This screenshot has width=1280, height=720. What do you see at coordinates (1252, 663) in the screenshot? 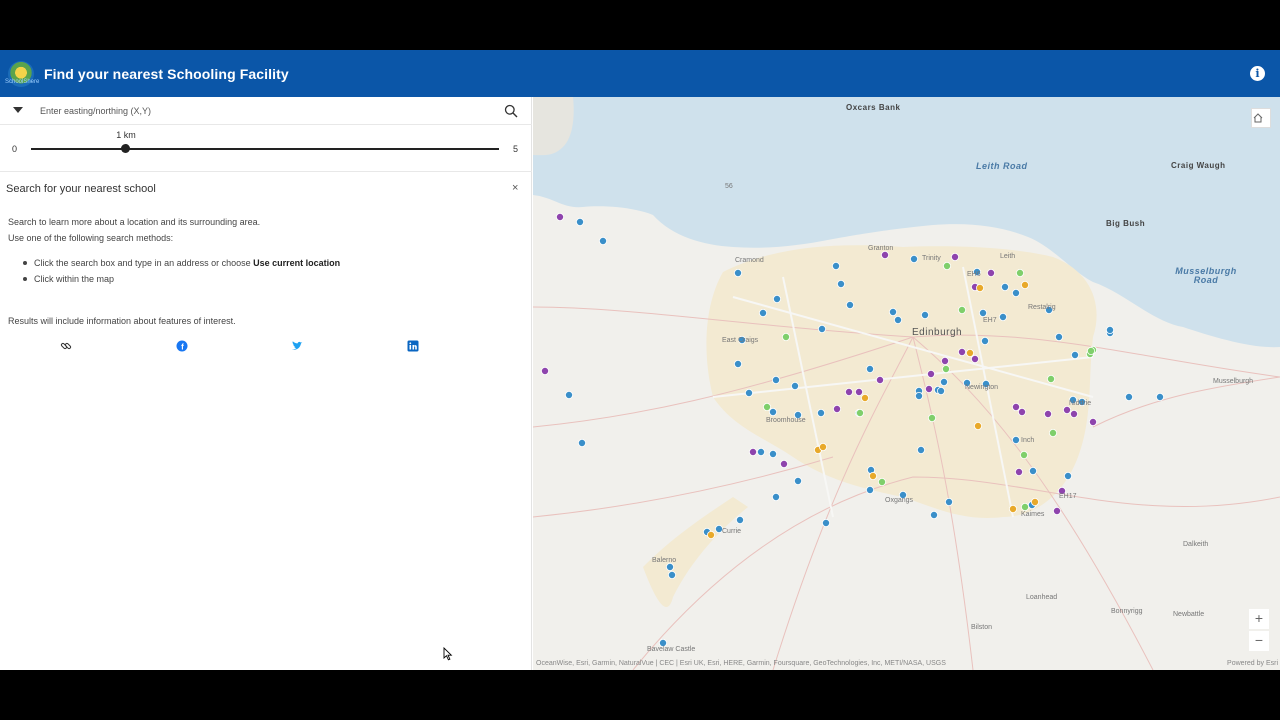
I see `powered-by-esri: Powered by Esri` at bounding box center [1252, 663].